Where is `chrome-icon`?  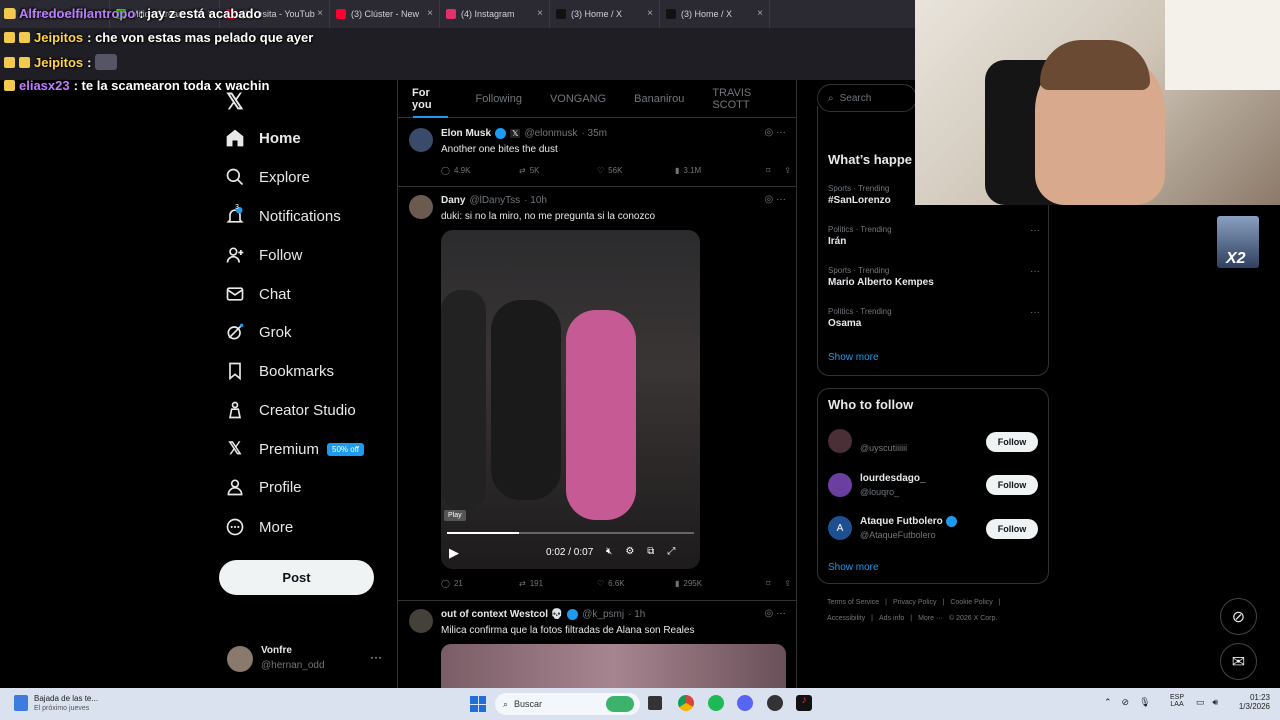
chrome-icon is located at coordinates (686, 703).